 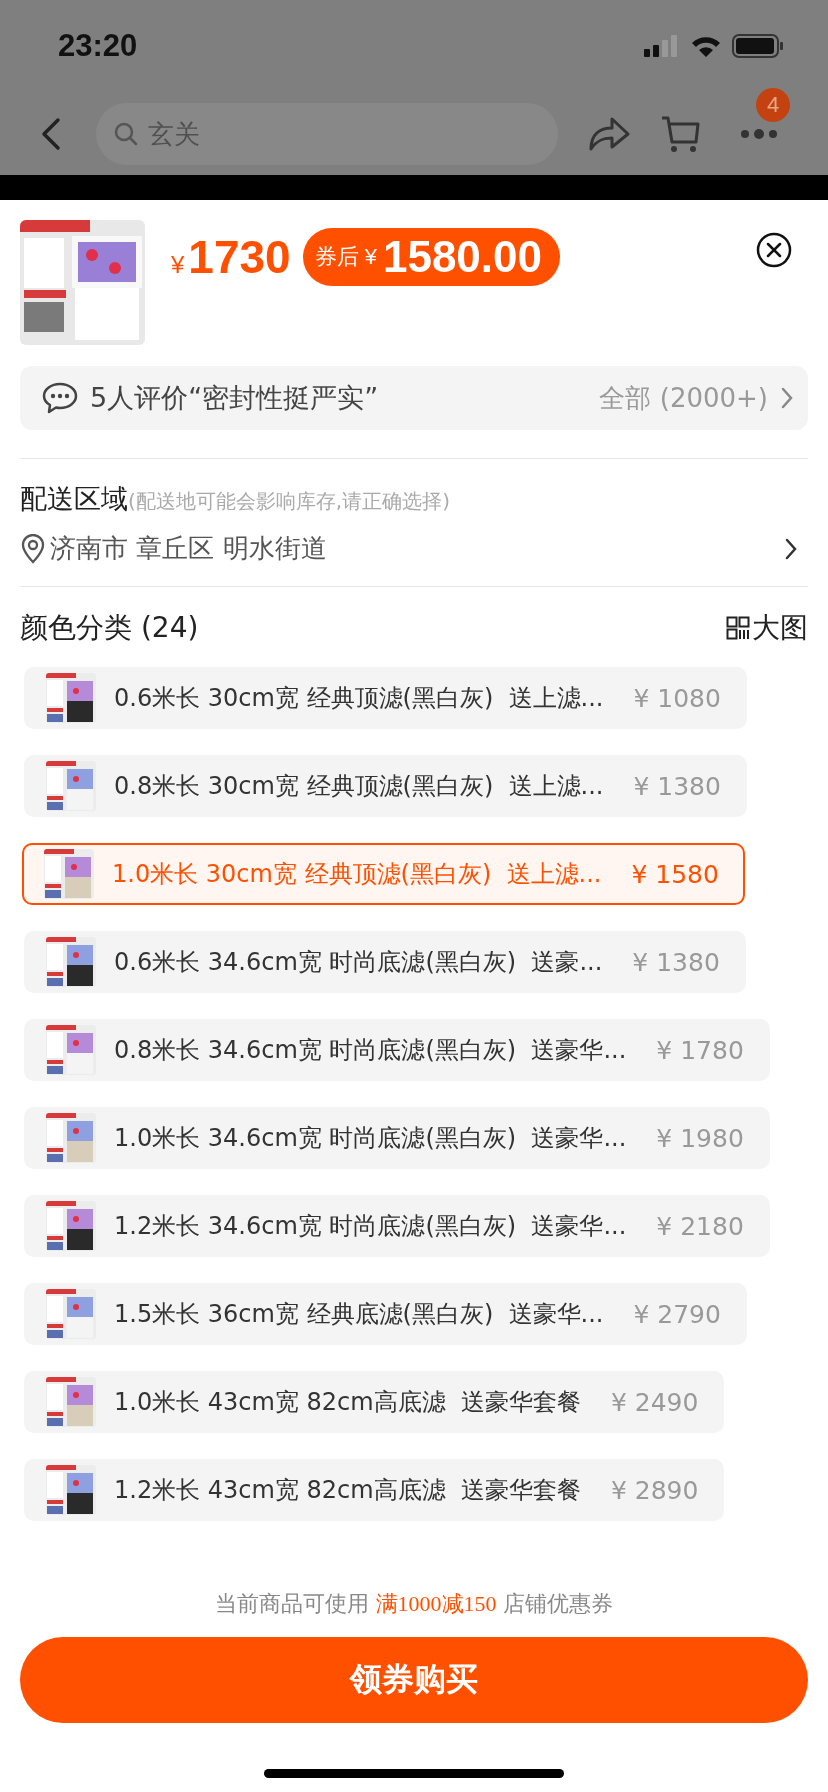 I want to click on variant-option: 0.8米长 34.6cm宽 时尚底滤(黑白灰) 送豪华... ¥ 1780, so click(x=397, y=1050).